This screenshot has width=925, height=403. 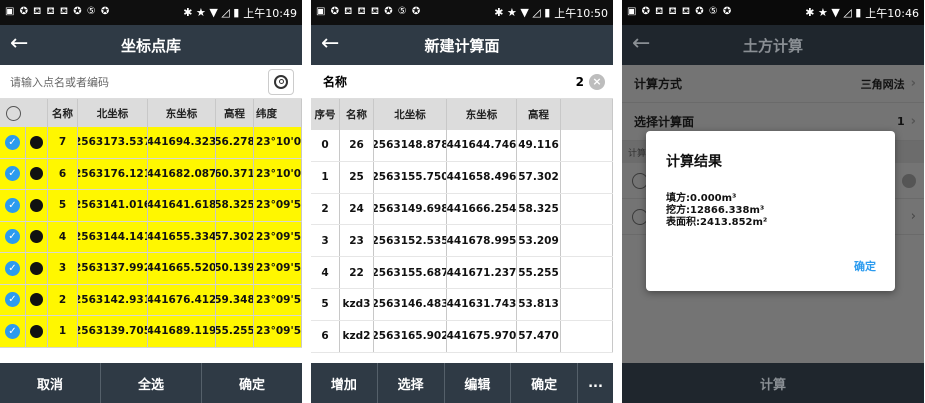 I want to click on bottom-toolbar: 取消 全选 确定, so click(x=151, y=383).